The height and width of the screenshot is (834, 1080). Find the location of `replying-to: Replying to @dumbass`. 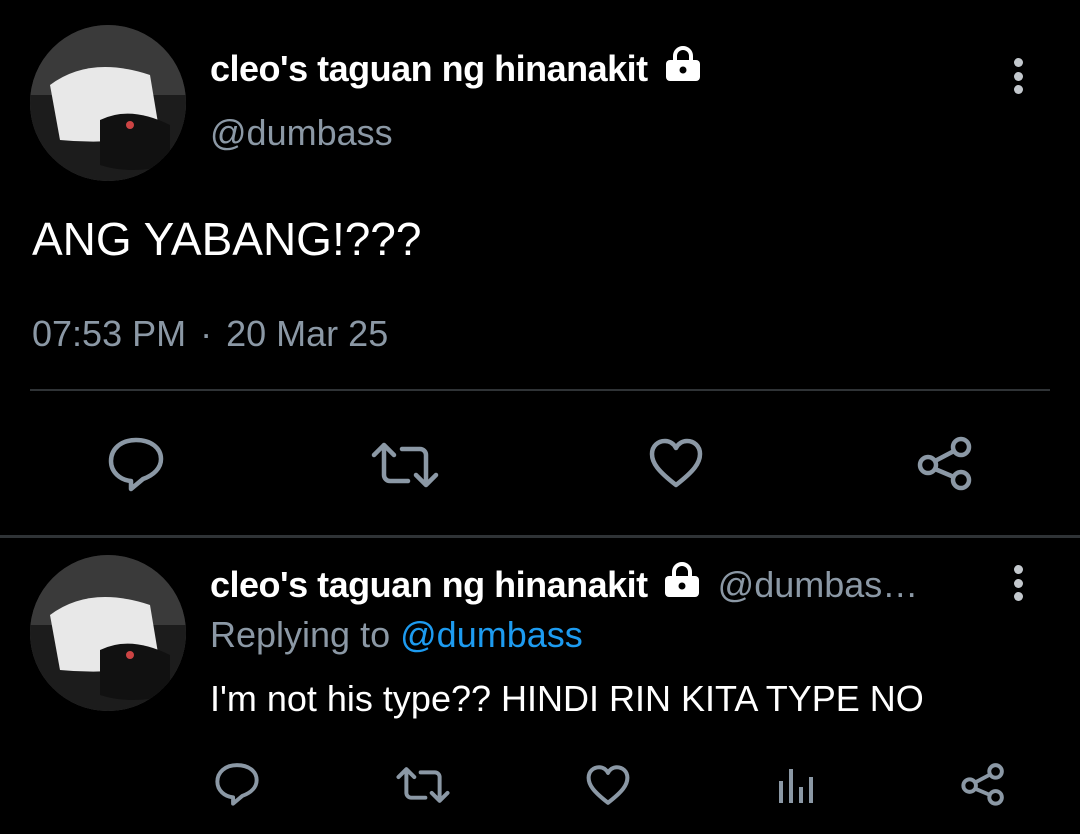

replying-to: Replying to @dumbass is located at coordinates (396, 635).